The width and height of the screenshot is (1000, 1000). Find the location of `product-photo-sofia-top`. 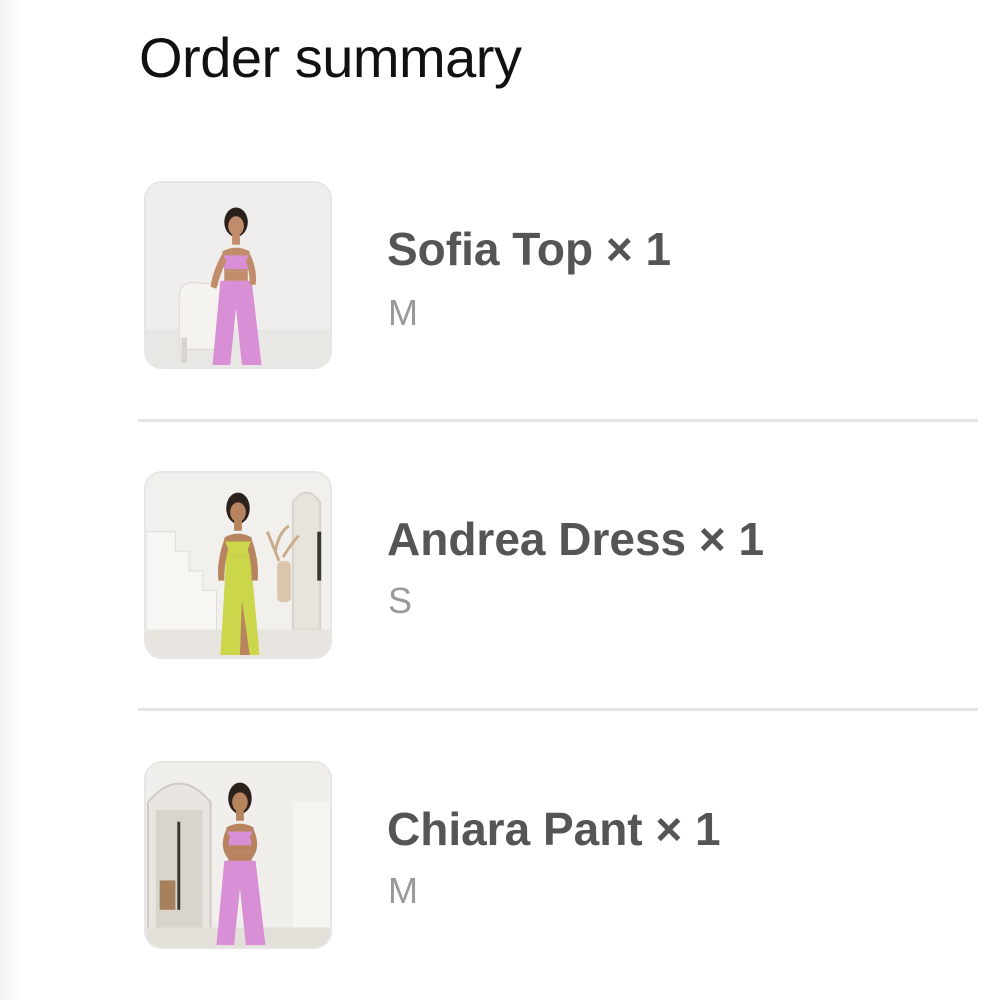

product-photo-sofia-top is located at coordinates (238, 275).